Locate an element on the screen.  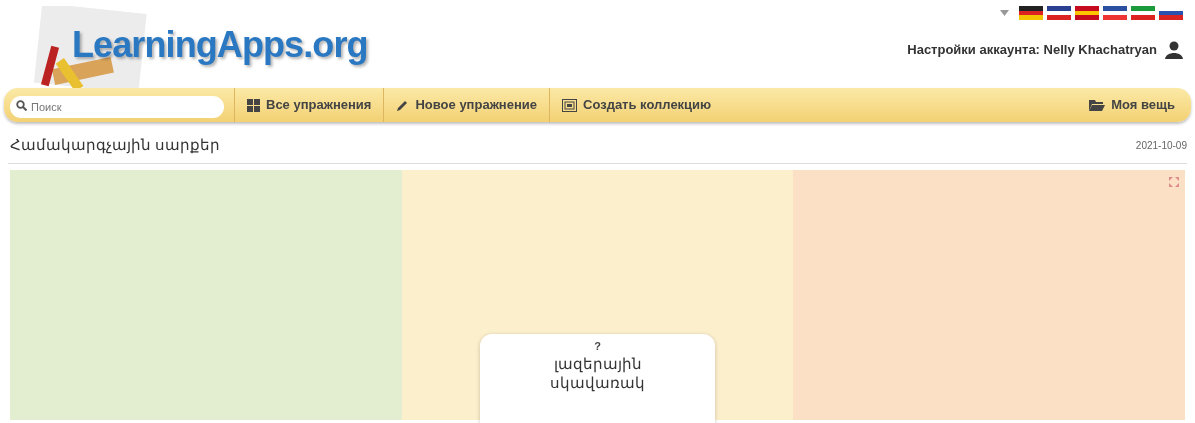
nav-link: Новое упражнение is located at coordinates (466, 105).